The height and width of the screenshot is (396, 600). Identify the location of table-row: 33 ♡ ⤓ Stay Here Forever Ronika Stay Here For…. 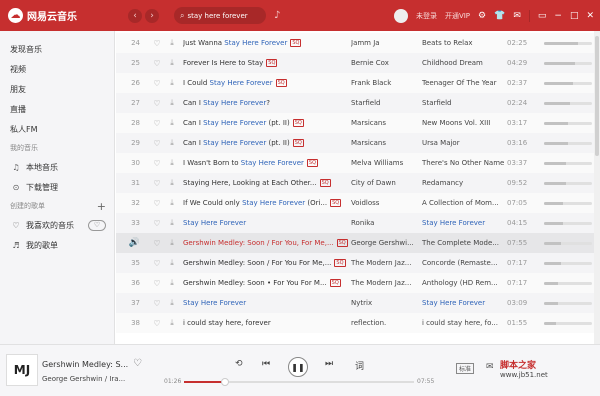
(356, 223).